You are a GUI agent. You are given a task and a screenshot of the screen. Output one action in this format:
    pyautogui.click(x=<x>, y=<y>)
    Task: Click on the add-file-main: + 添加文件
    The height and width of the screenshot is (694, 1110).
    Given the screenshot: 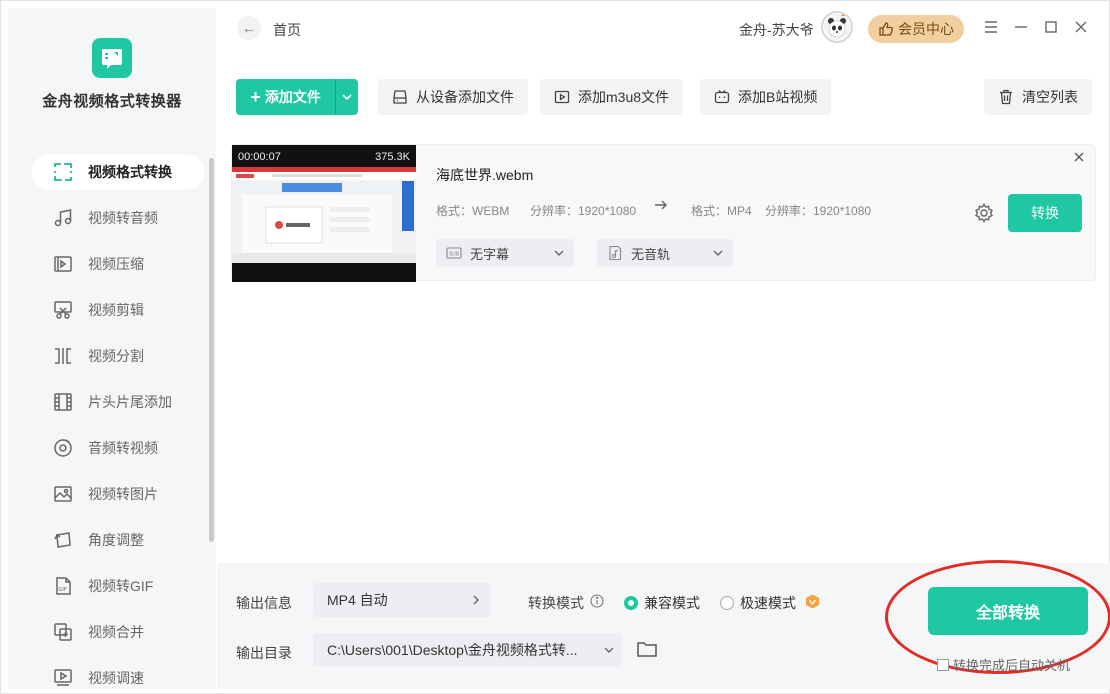 What is the action you would take?
    pyautogui.click(x=286, y=97)
    